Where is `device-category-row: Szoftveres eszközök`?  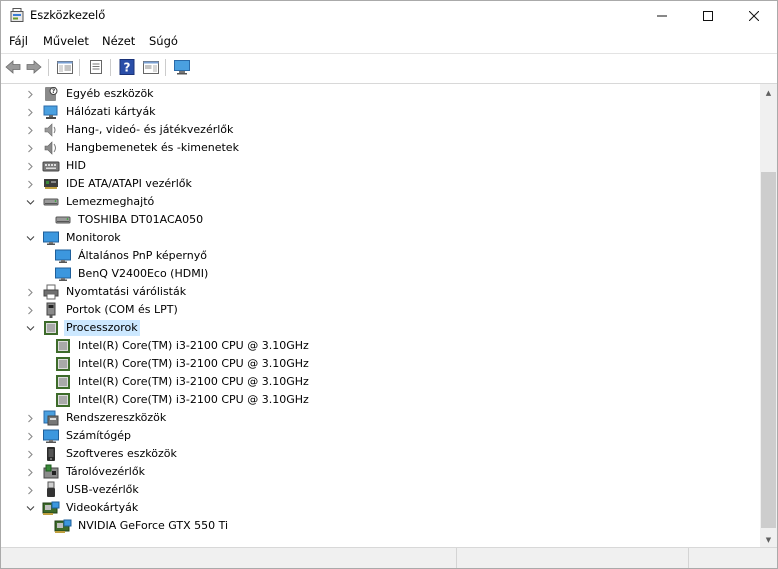
device-category-row: Szoftveres eszközök is located at coordinates (101, 454).